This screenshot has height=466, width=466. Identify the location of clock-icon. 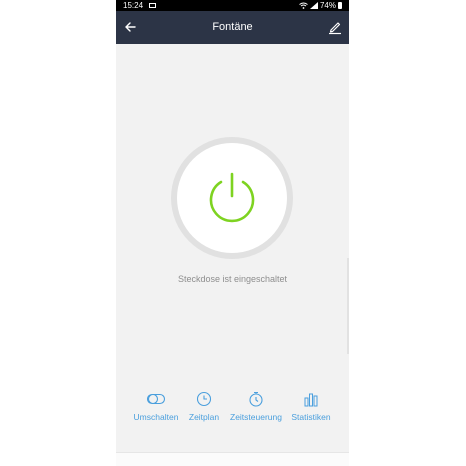
(204, 399).